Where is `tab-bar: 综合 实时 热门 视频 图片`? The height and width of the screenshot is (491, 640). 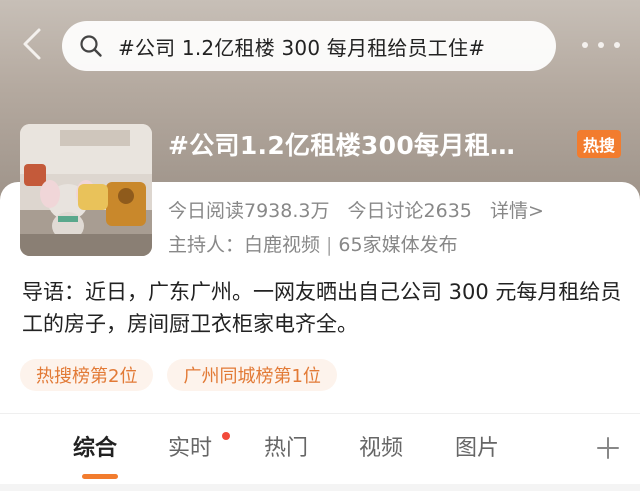 tab-bar: 综合 实时 热门 视频 图片 is located at coordinates (320, 451).